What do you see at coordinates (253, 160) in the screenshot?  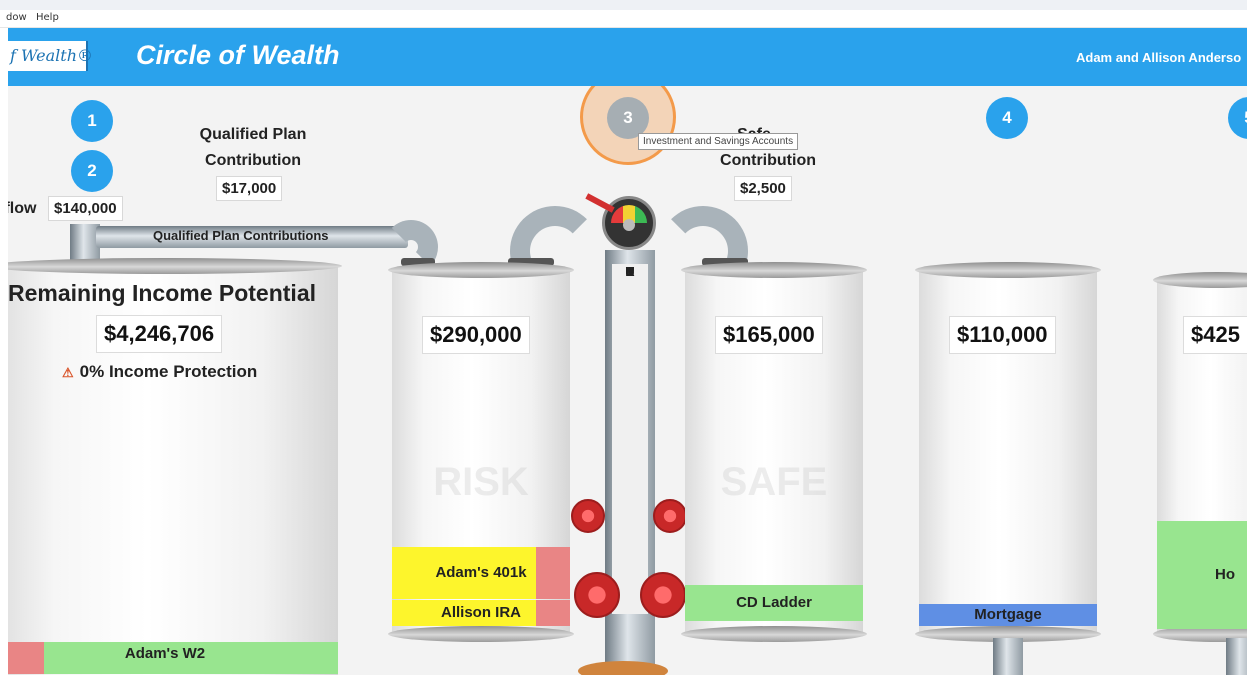 I see `qualified-plan-label-2: Contribution` at bounding box center [253, 160].